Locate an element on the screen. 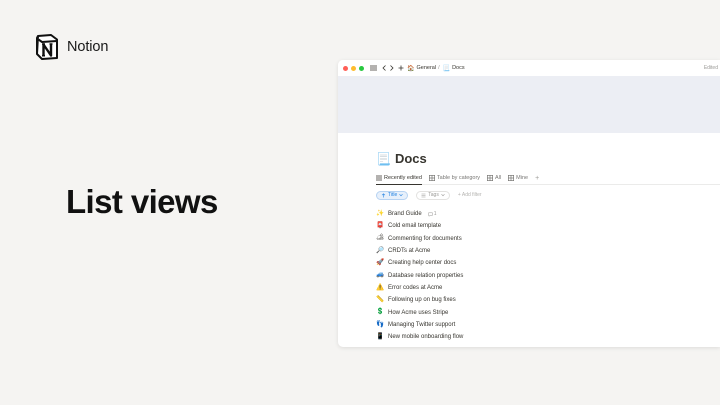 Image resolution: width=720 pixels, height=405 pixels. item-icon: 📮 is located at coordinates (380, 226).